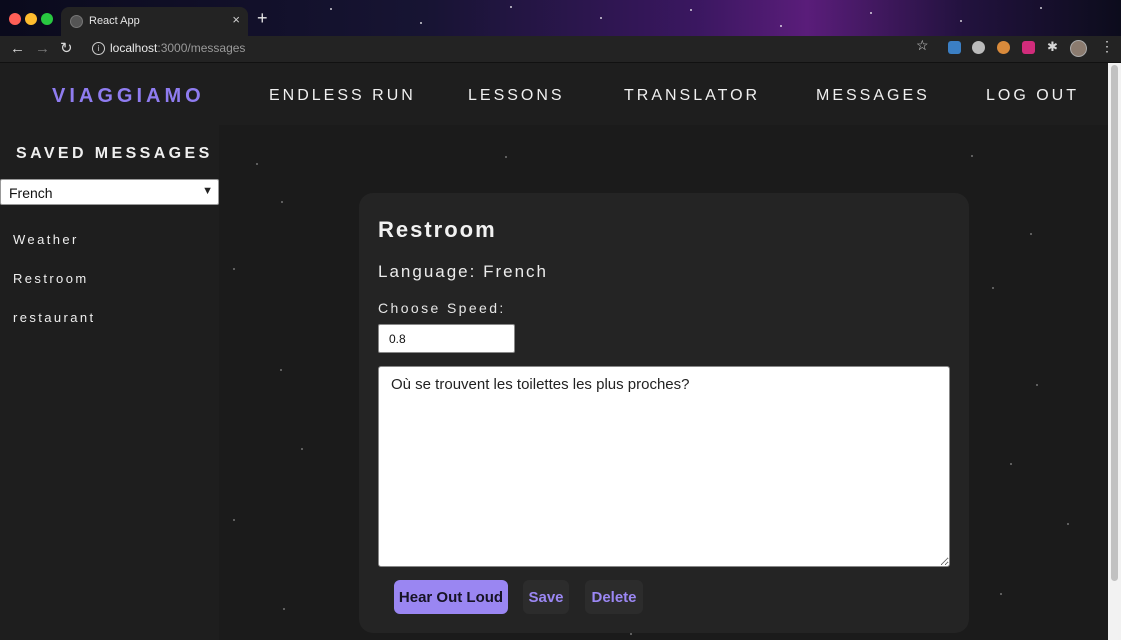 The image size is (1121, 640). I want to click on scrollbar-thumb, so click(1114, 323).